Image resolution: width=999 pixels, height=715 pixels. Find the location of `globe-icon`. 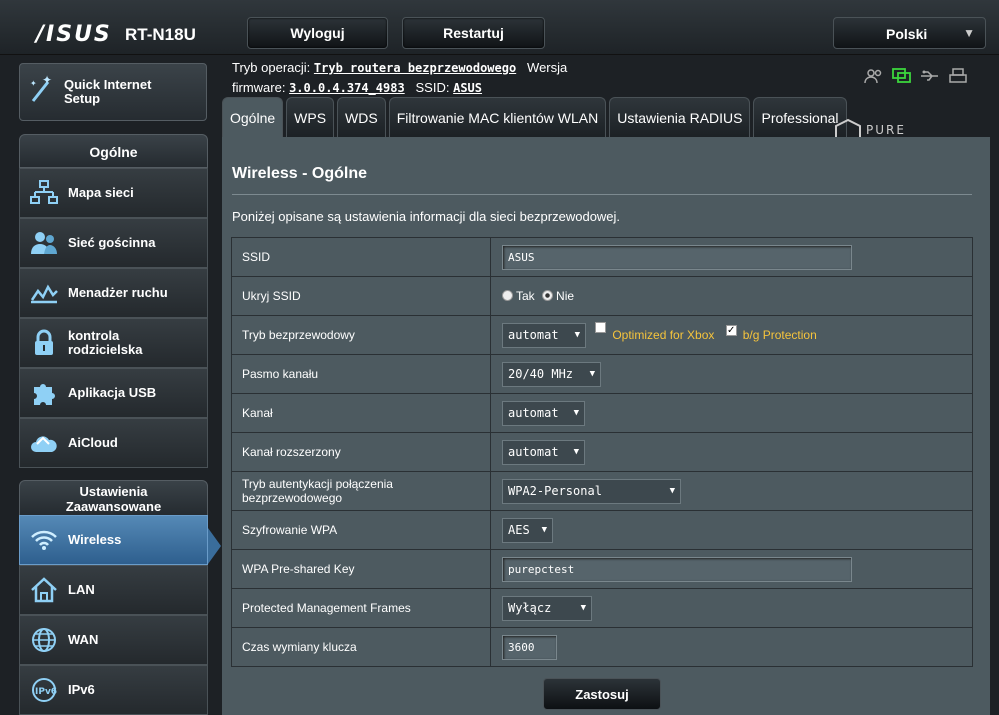

globe-icon is located at coordinates (44, 640).